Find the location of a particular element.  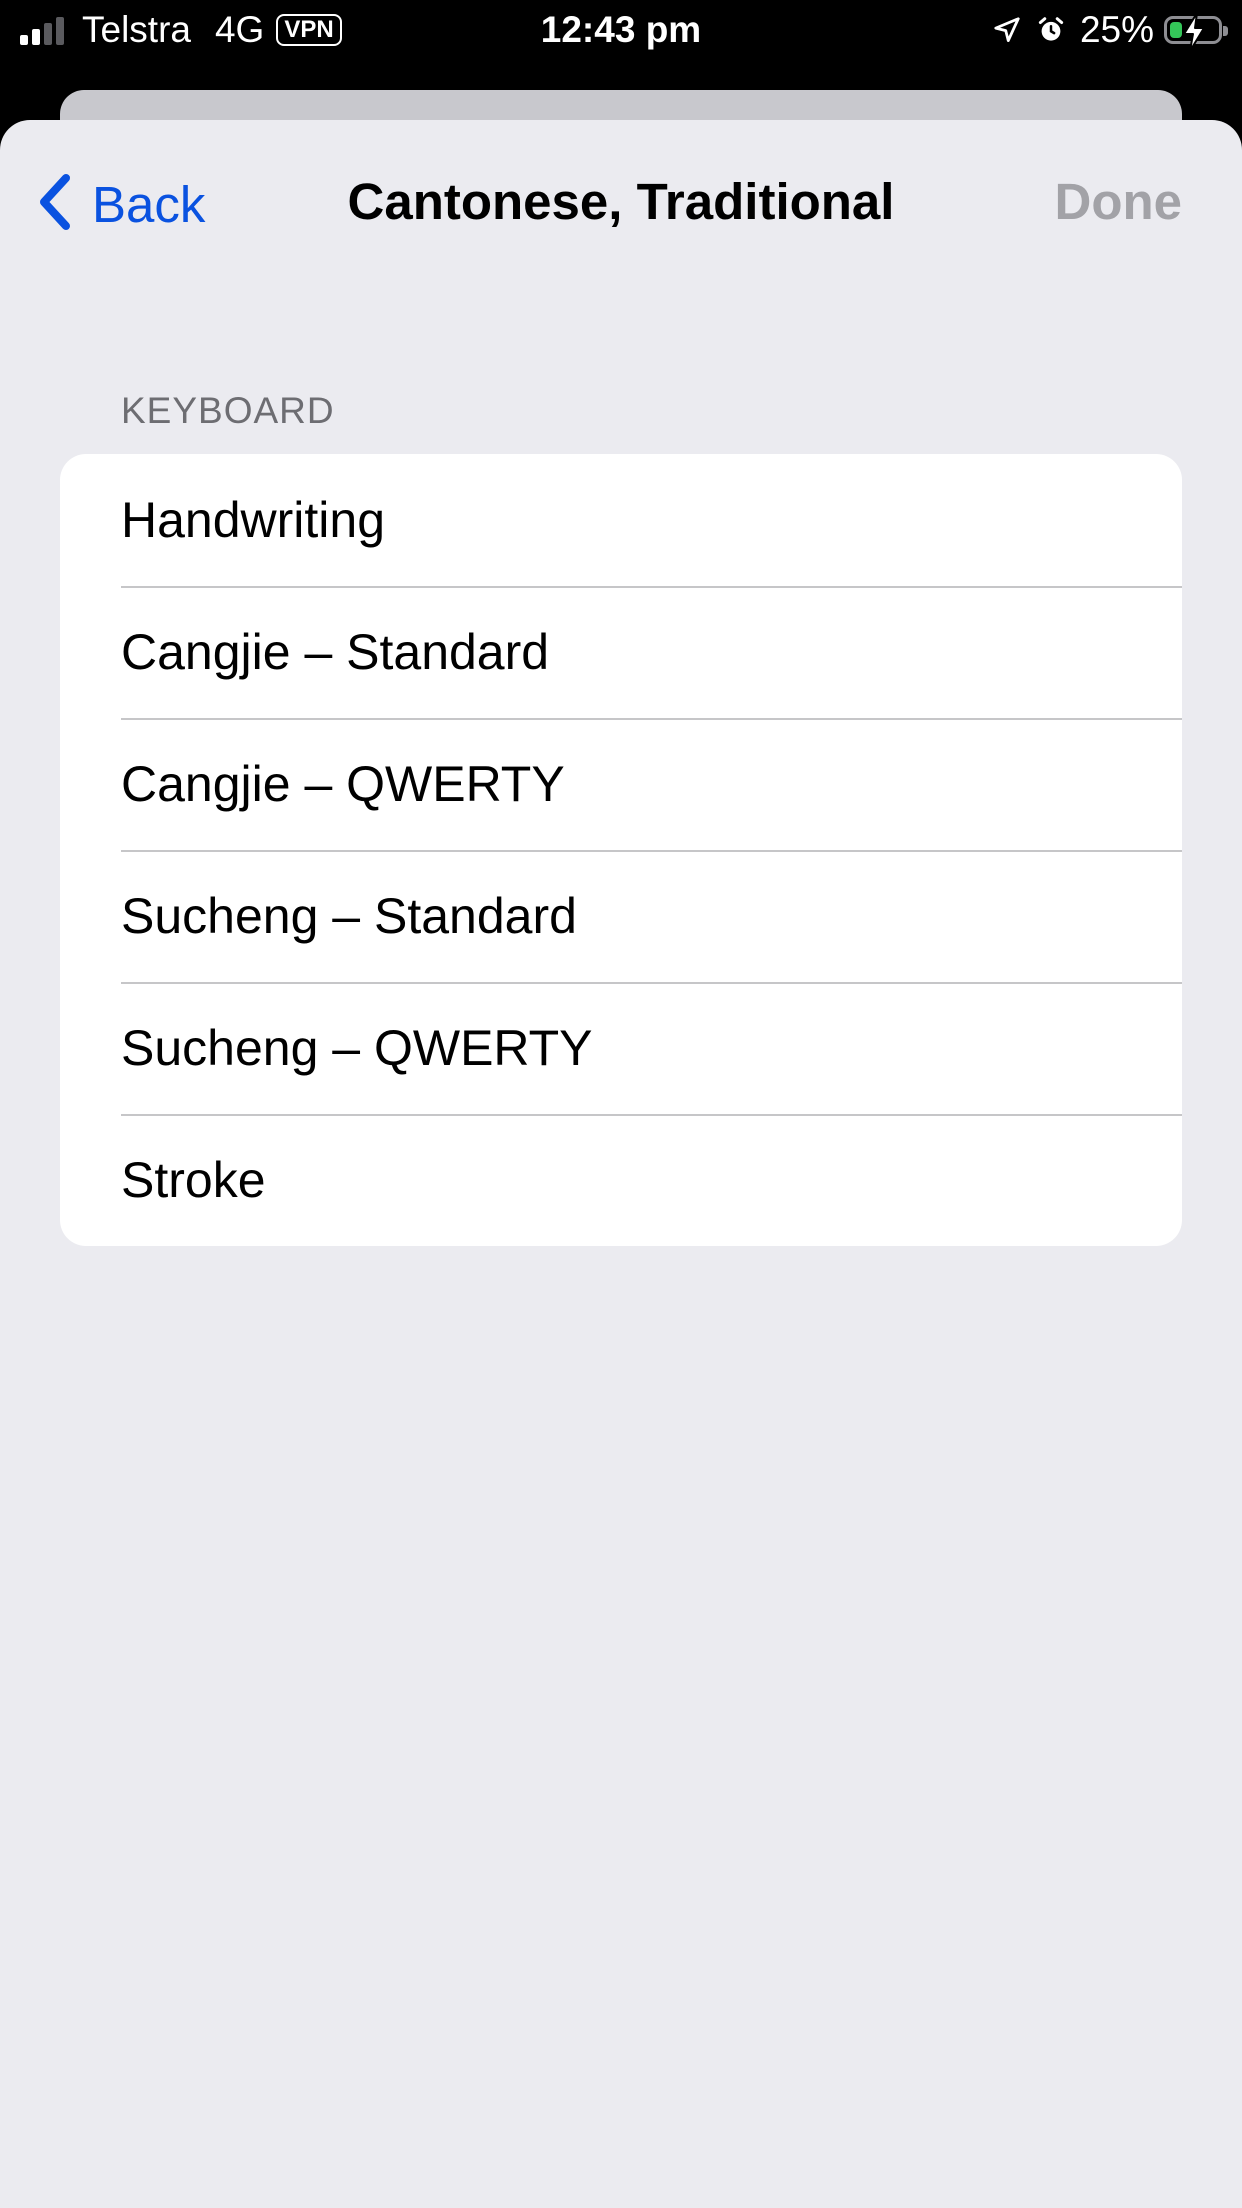

done-button: Done is located at coordinates (1119, 202).